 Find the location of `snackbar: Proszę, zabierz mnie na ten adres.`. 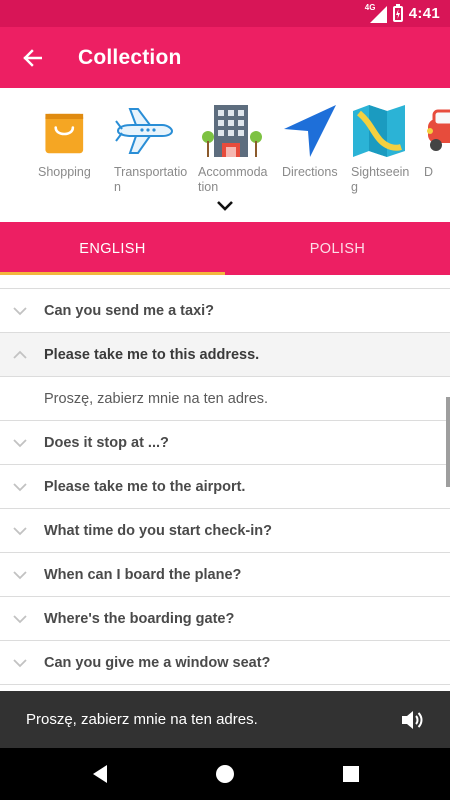

snackbar: Proszę, zabierz mnie na ten adres. is located at coordinates (225, 719).